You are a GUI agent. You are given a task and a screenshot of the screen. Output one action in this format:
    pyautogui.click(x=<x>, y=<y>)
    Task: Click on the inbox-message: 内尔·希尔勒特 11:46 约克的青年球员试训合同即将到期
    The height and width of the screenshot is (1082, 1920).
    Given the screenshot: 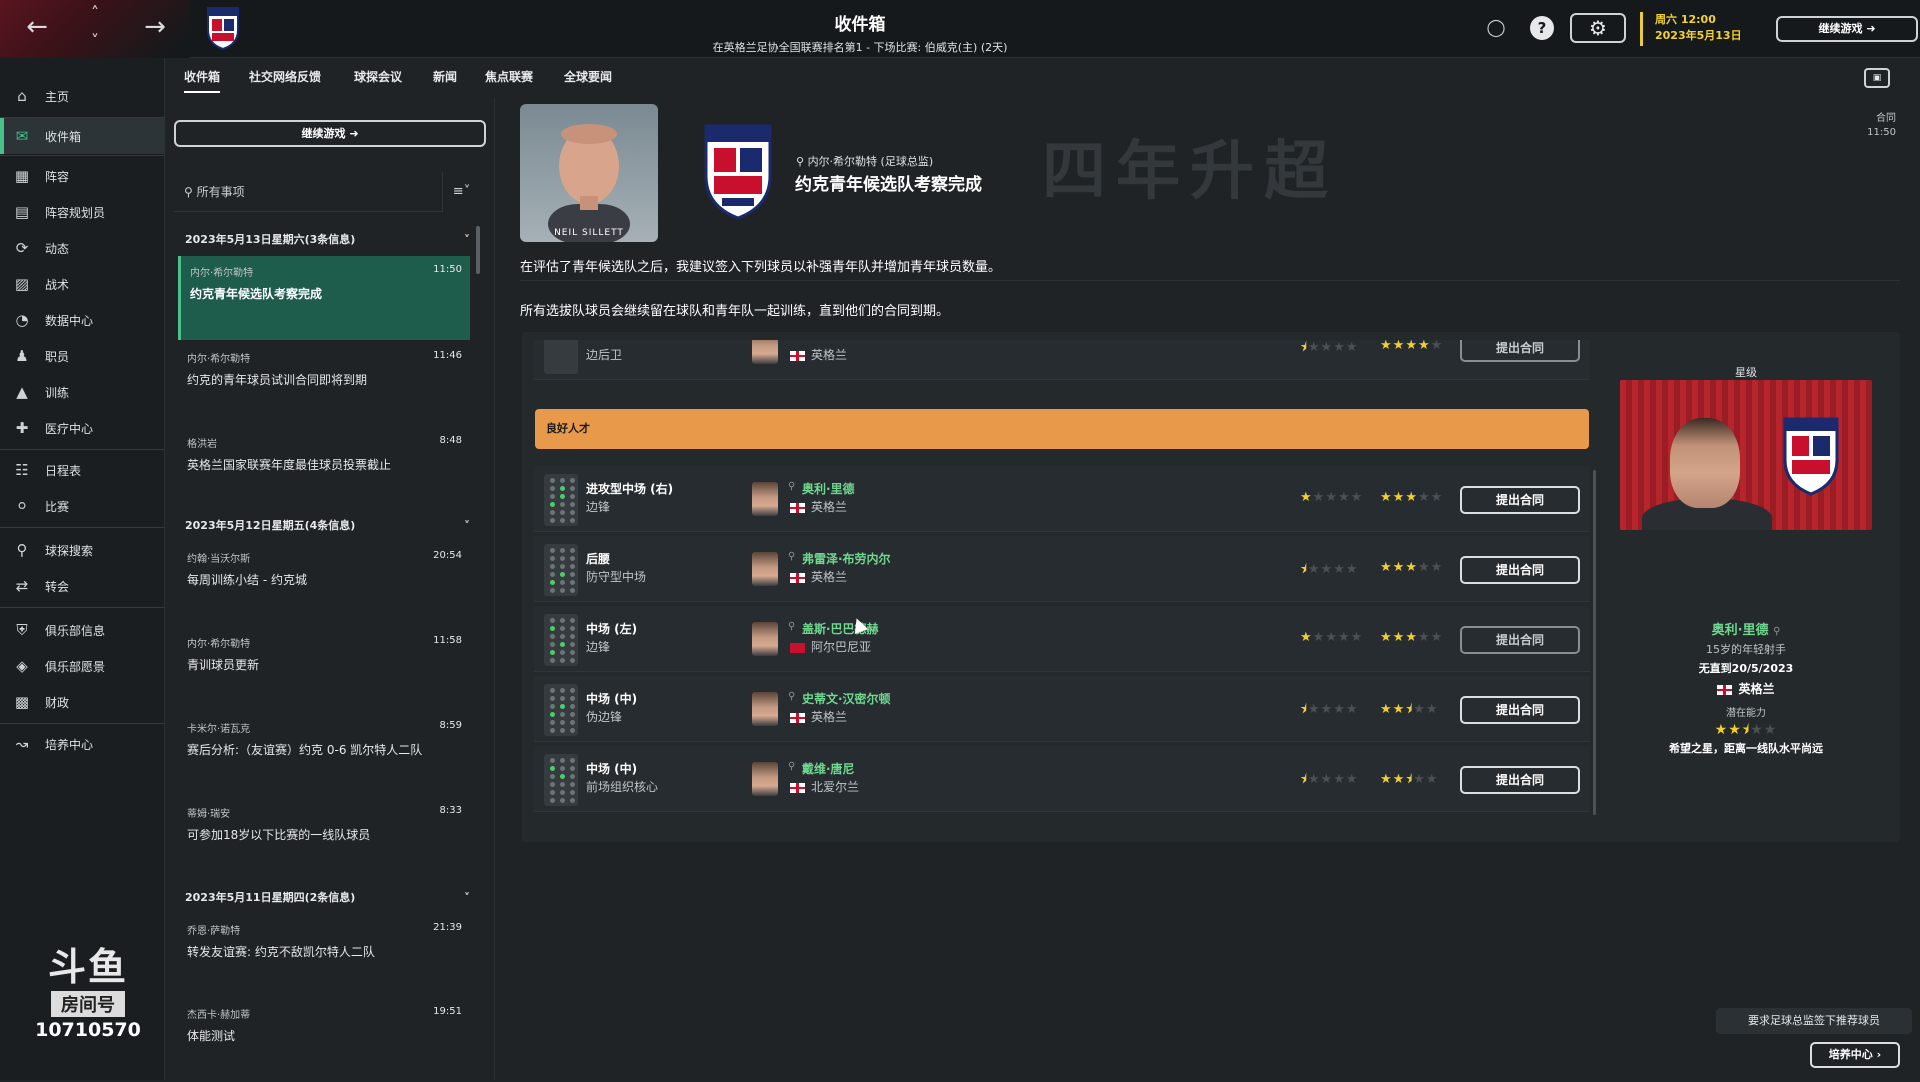 What is the action you would take?
    pyautogui.click(x=324, y=384)
    